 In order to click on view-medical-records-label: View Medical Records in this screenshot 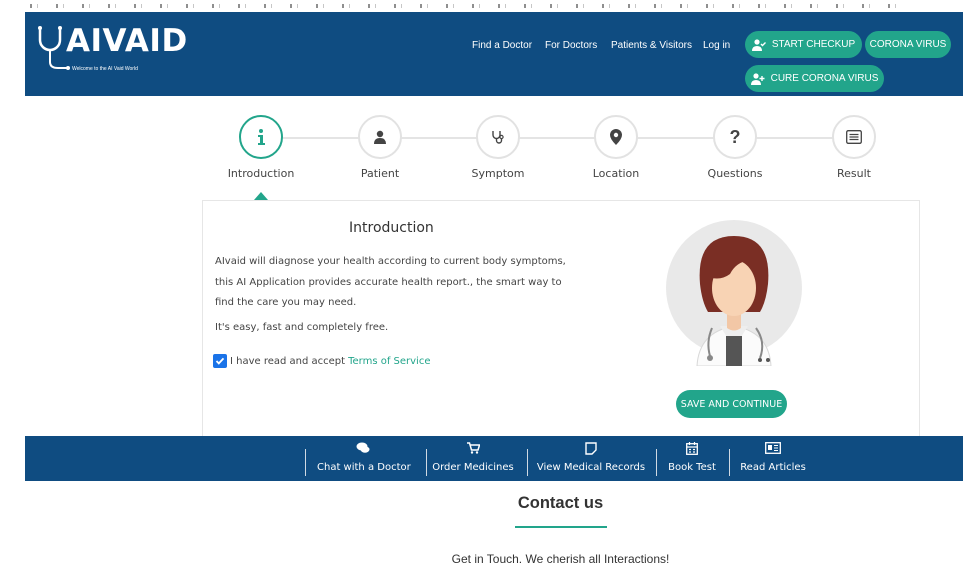, I will do `click(591, 467)`.